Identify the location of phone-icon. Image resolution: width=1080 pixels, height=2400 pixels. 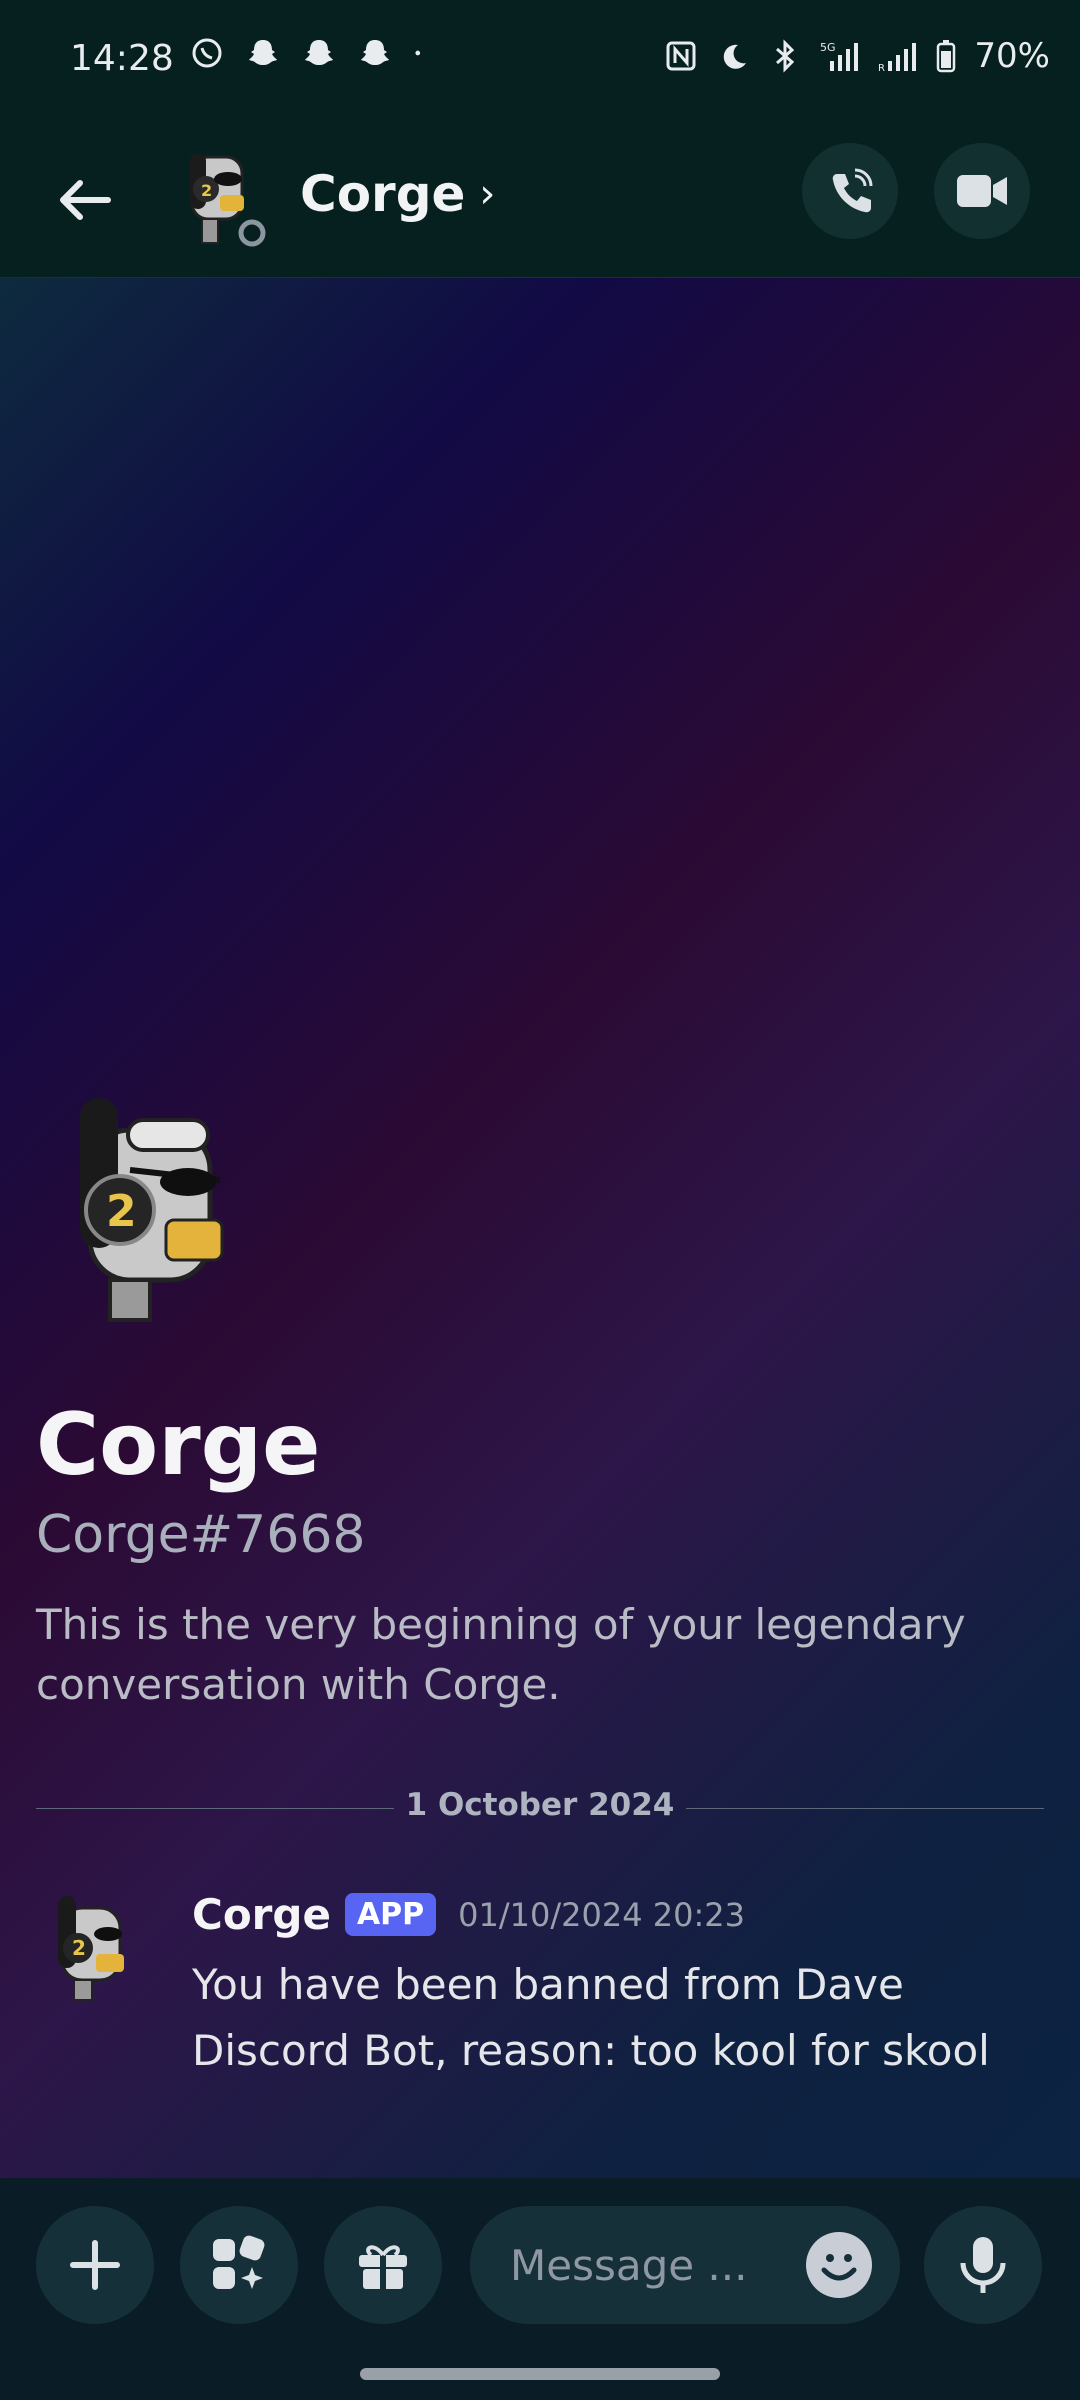
(852, 190).